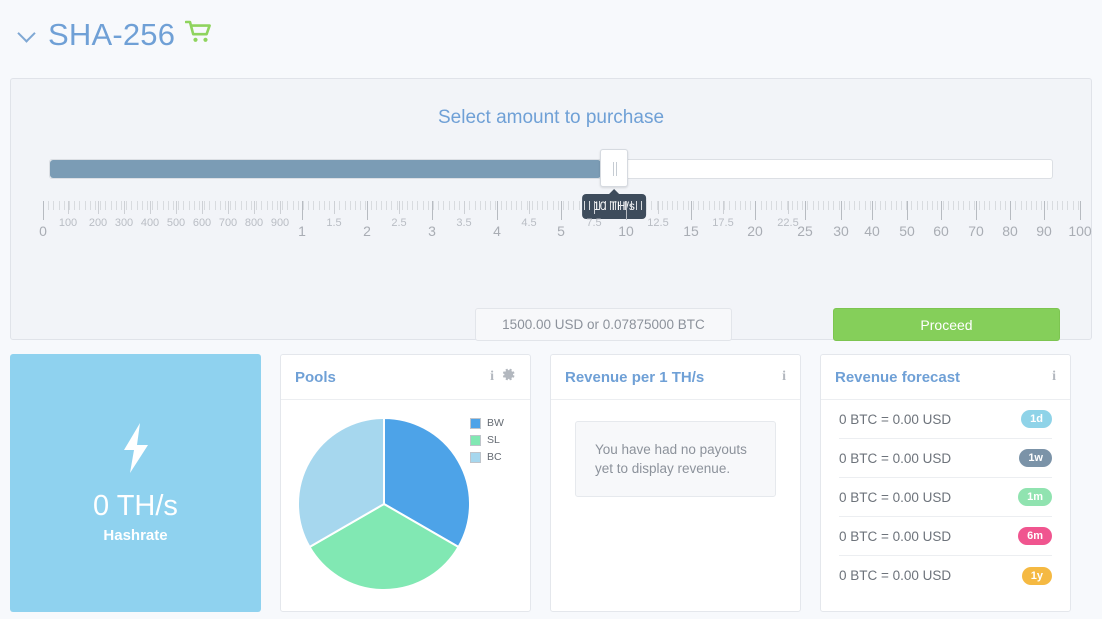  What do you see at coordinates (626, 231) in the screenshot?
I see `ruler-label: 10` at bounding box center [626, 231].